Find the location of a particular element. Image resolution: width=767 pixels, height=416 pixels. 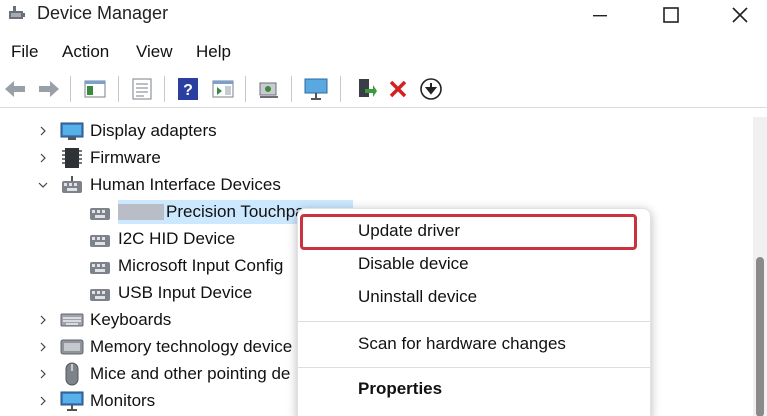

tree-node-mice-and-pointing-devices: Mice and other pointing de is located at coordinates (166, 374).